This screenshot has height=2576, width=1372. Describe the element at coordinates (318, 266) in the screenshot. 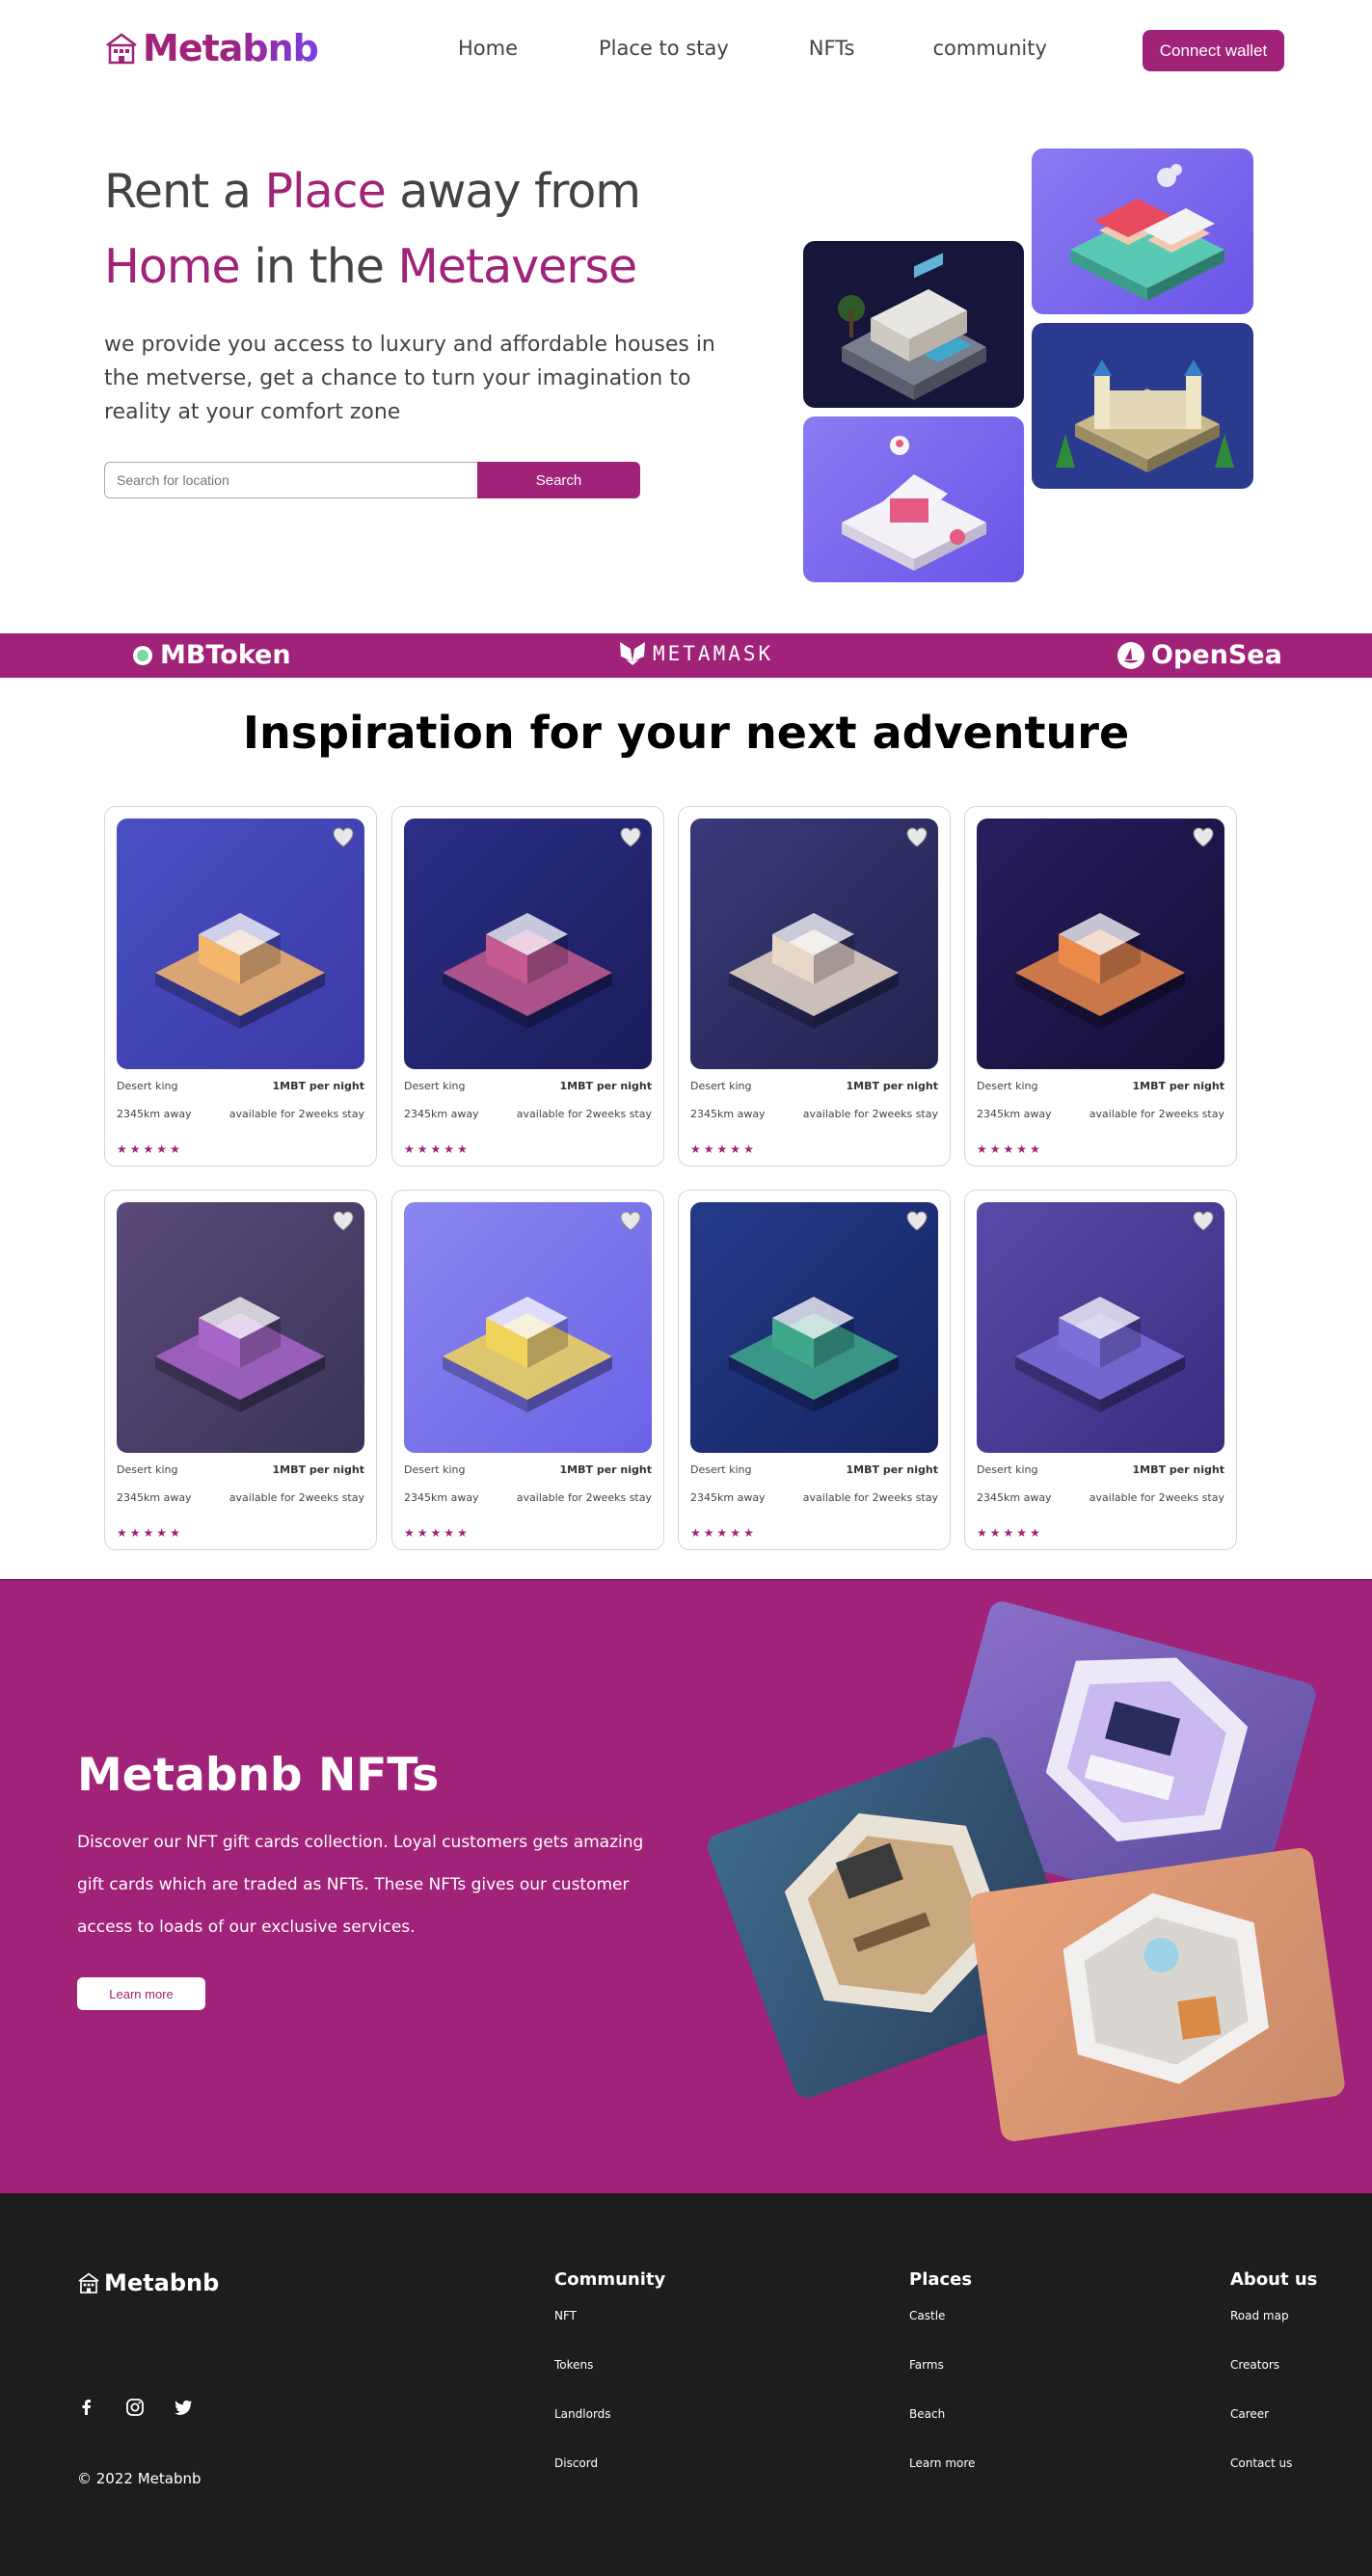

I see `hero-title-text: in the` at that location.